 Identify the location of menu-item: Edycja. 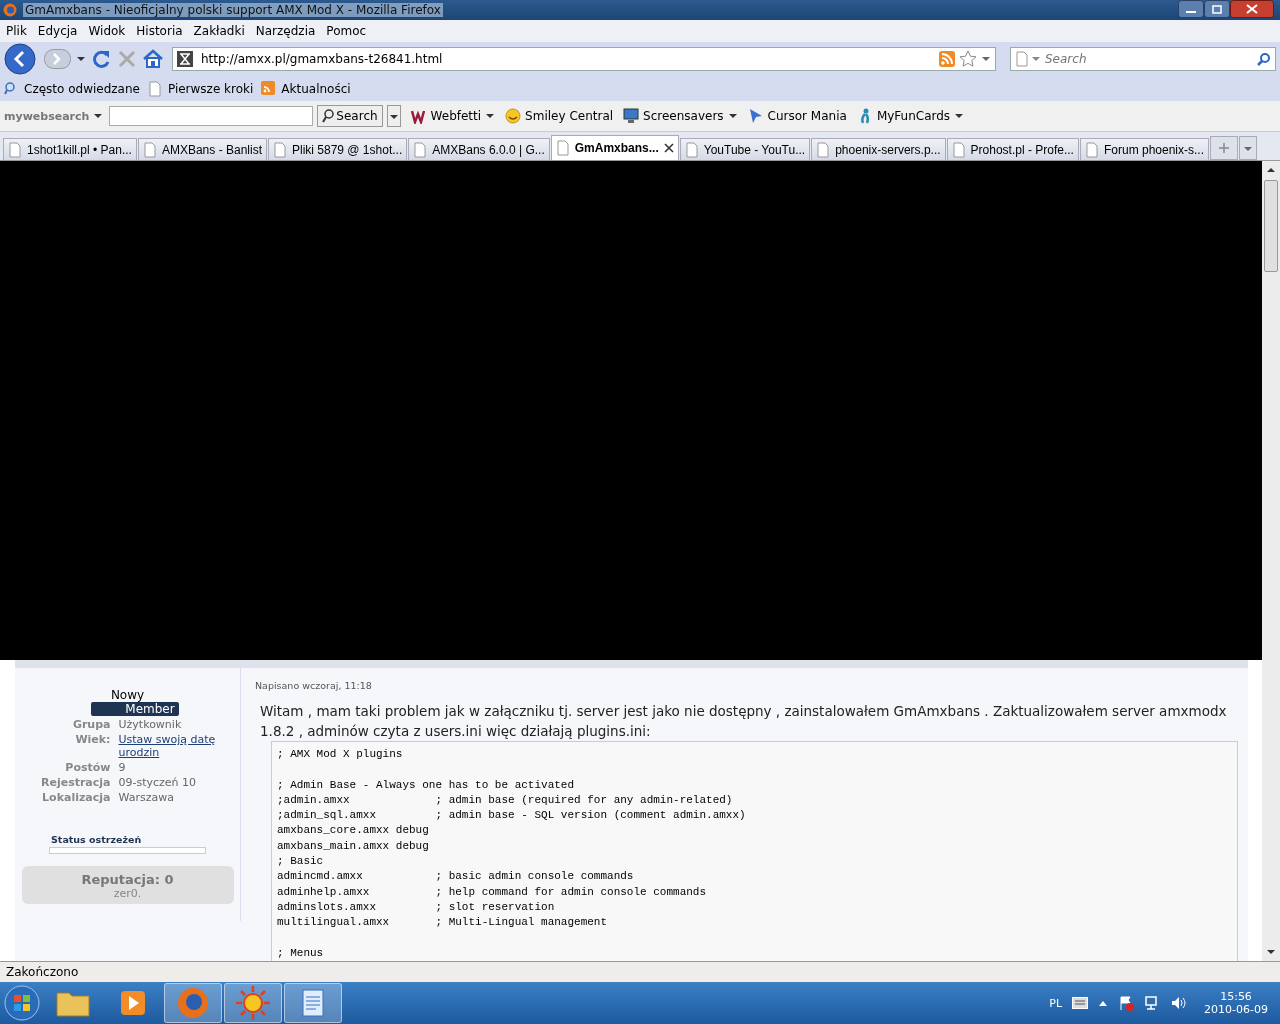
(57, 31).